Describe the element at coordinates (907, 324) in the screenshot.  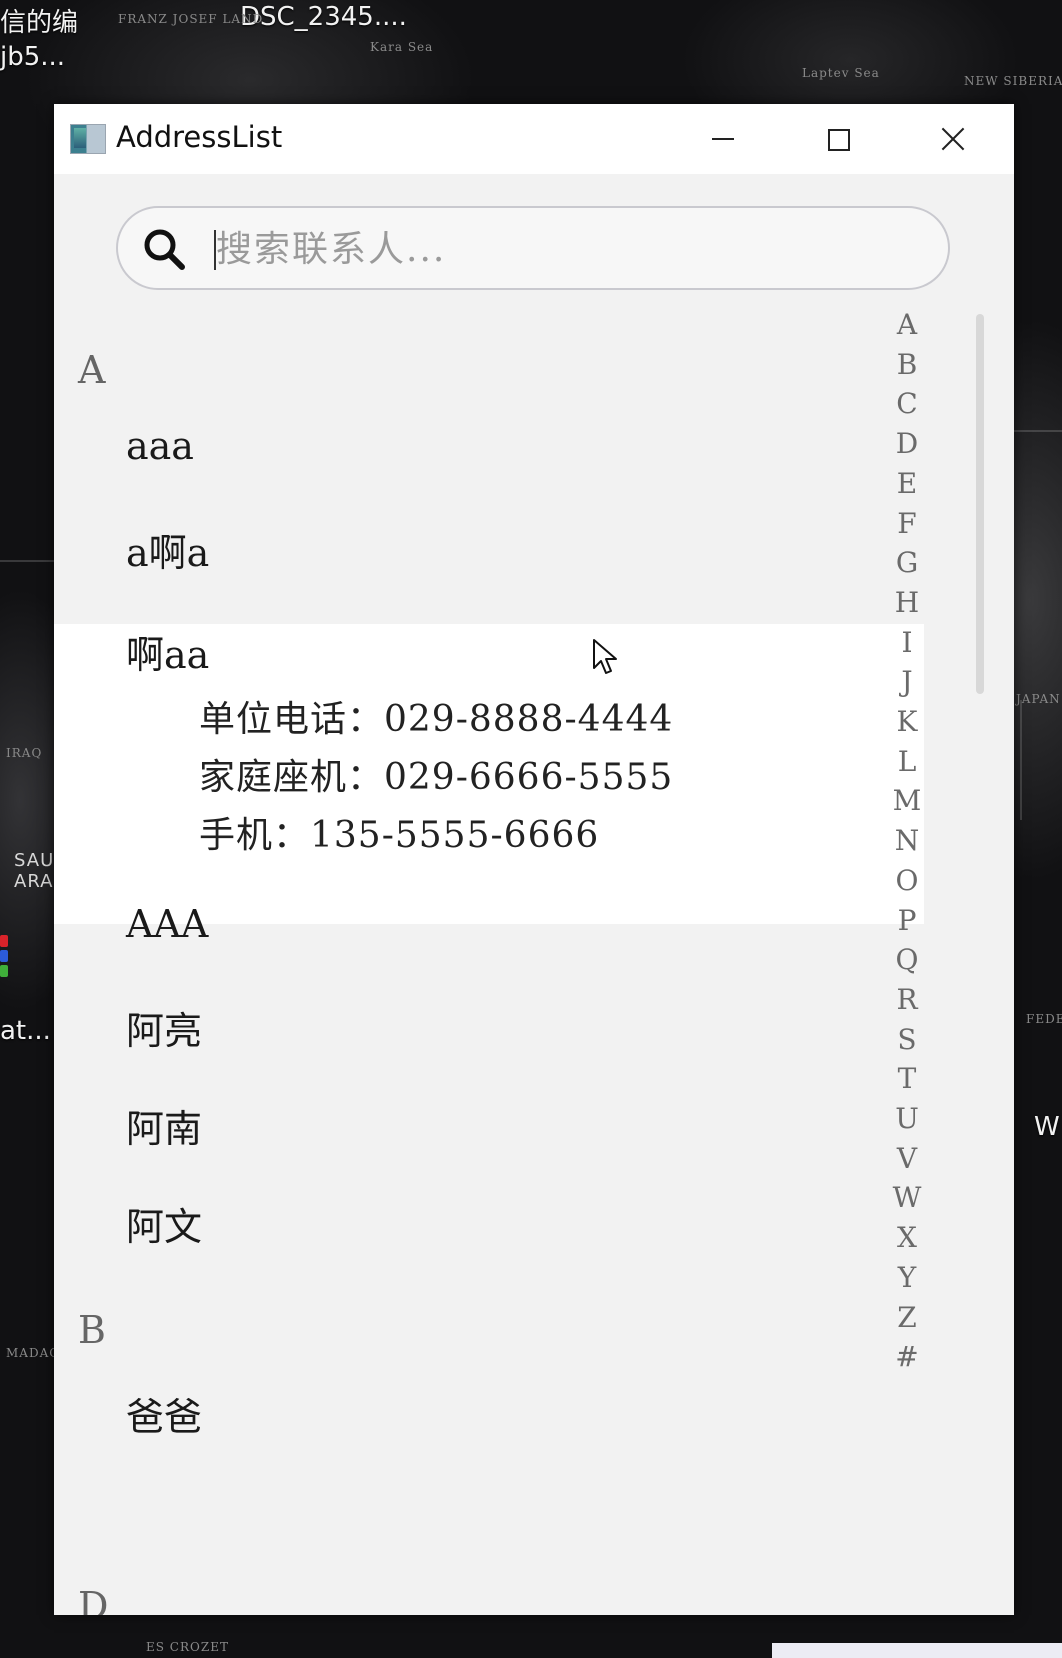
I see `index-letter-a: A` at that location.